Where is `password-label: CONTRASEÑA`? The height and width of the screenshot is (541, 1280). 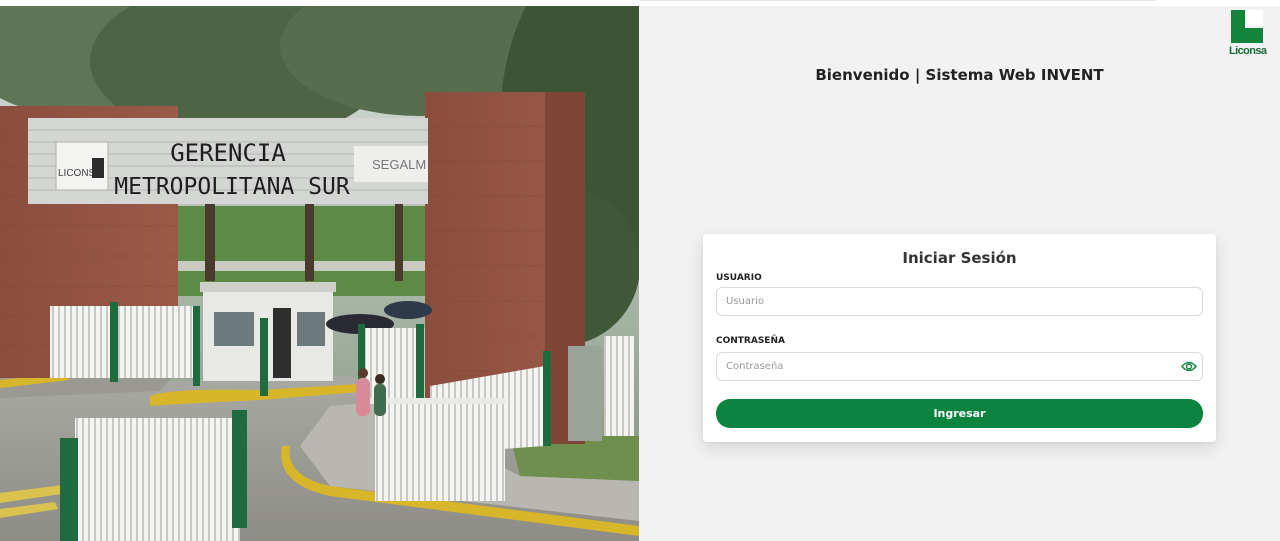
password-label: CONTRASEÑA is located at coordinates (750, 341).